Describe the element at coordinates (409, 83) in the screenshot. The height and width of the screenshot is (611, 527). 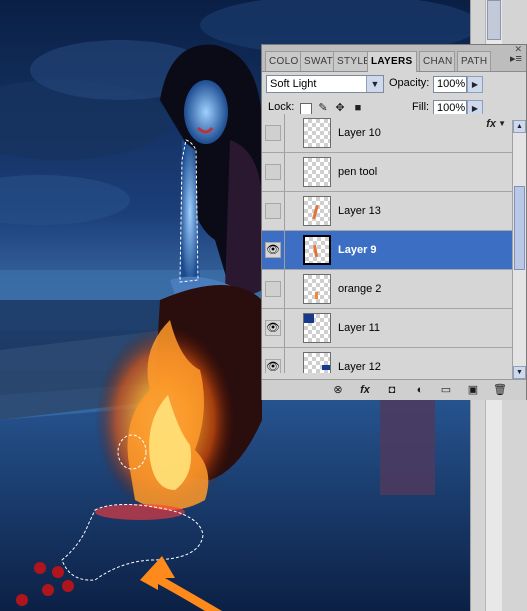
I see `opacity-label: Opacity:` at that location.